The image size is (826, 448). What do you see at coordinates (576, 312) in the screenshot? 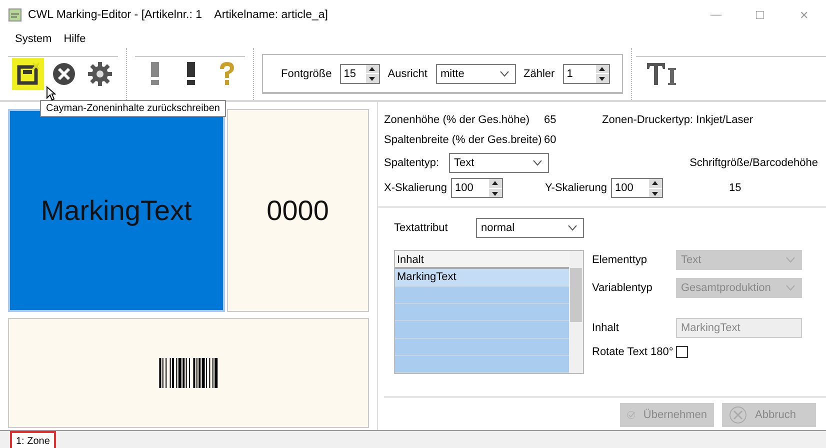
I see `scrollbar` at bounding box center [576, 312].